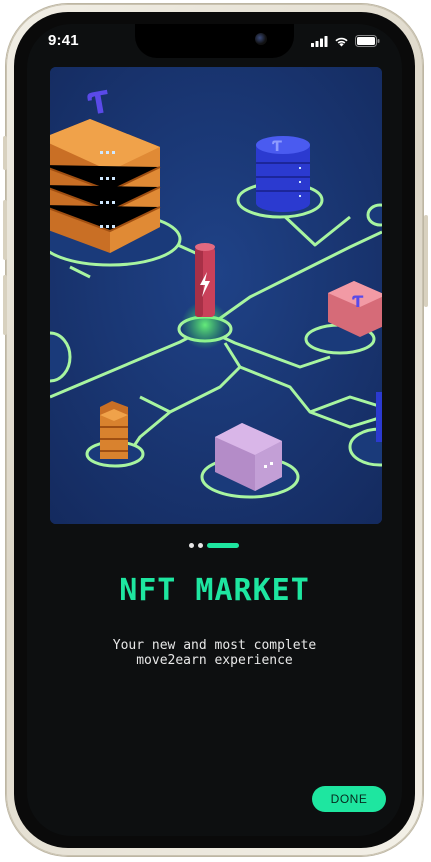 Image resolution: width=431 pixels, height=862 pixels. I want to click on power-button, so click(426, 261).